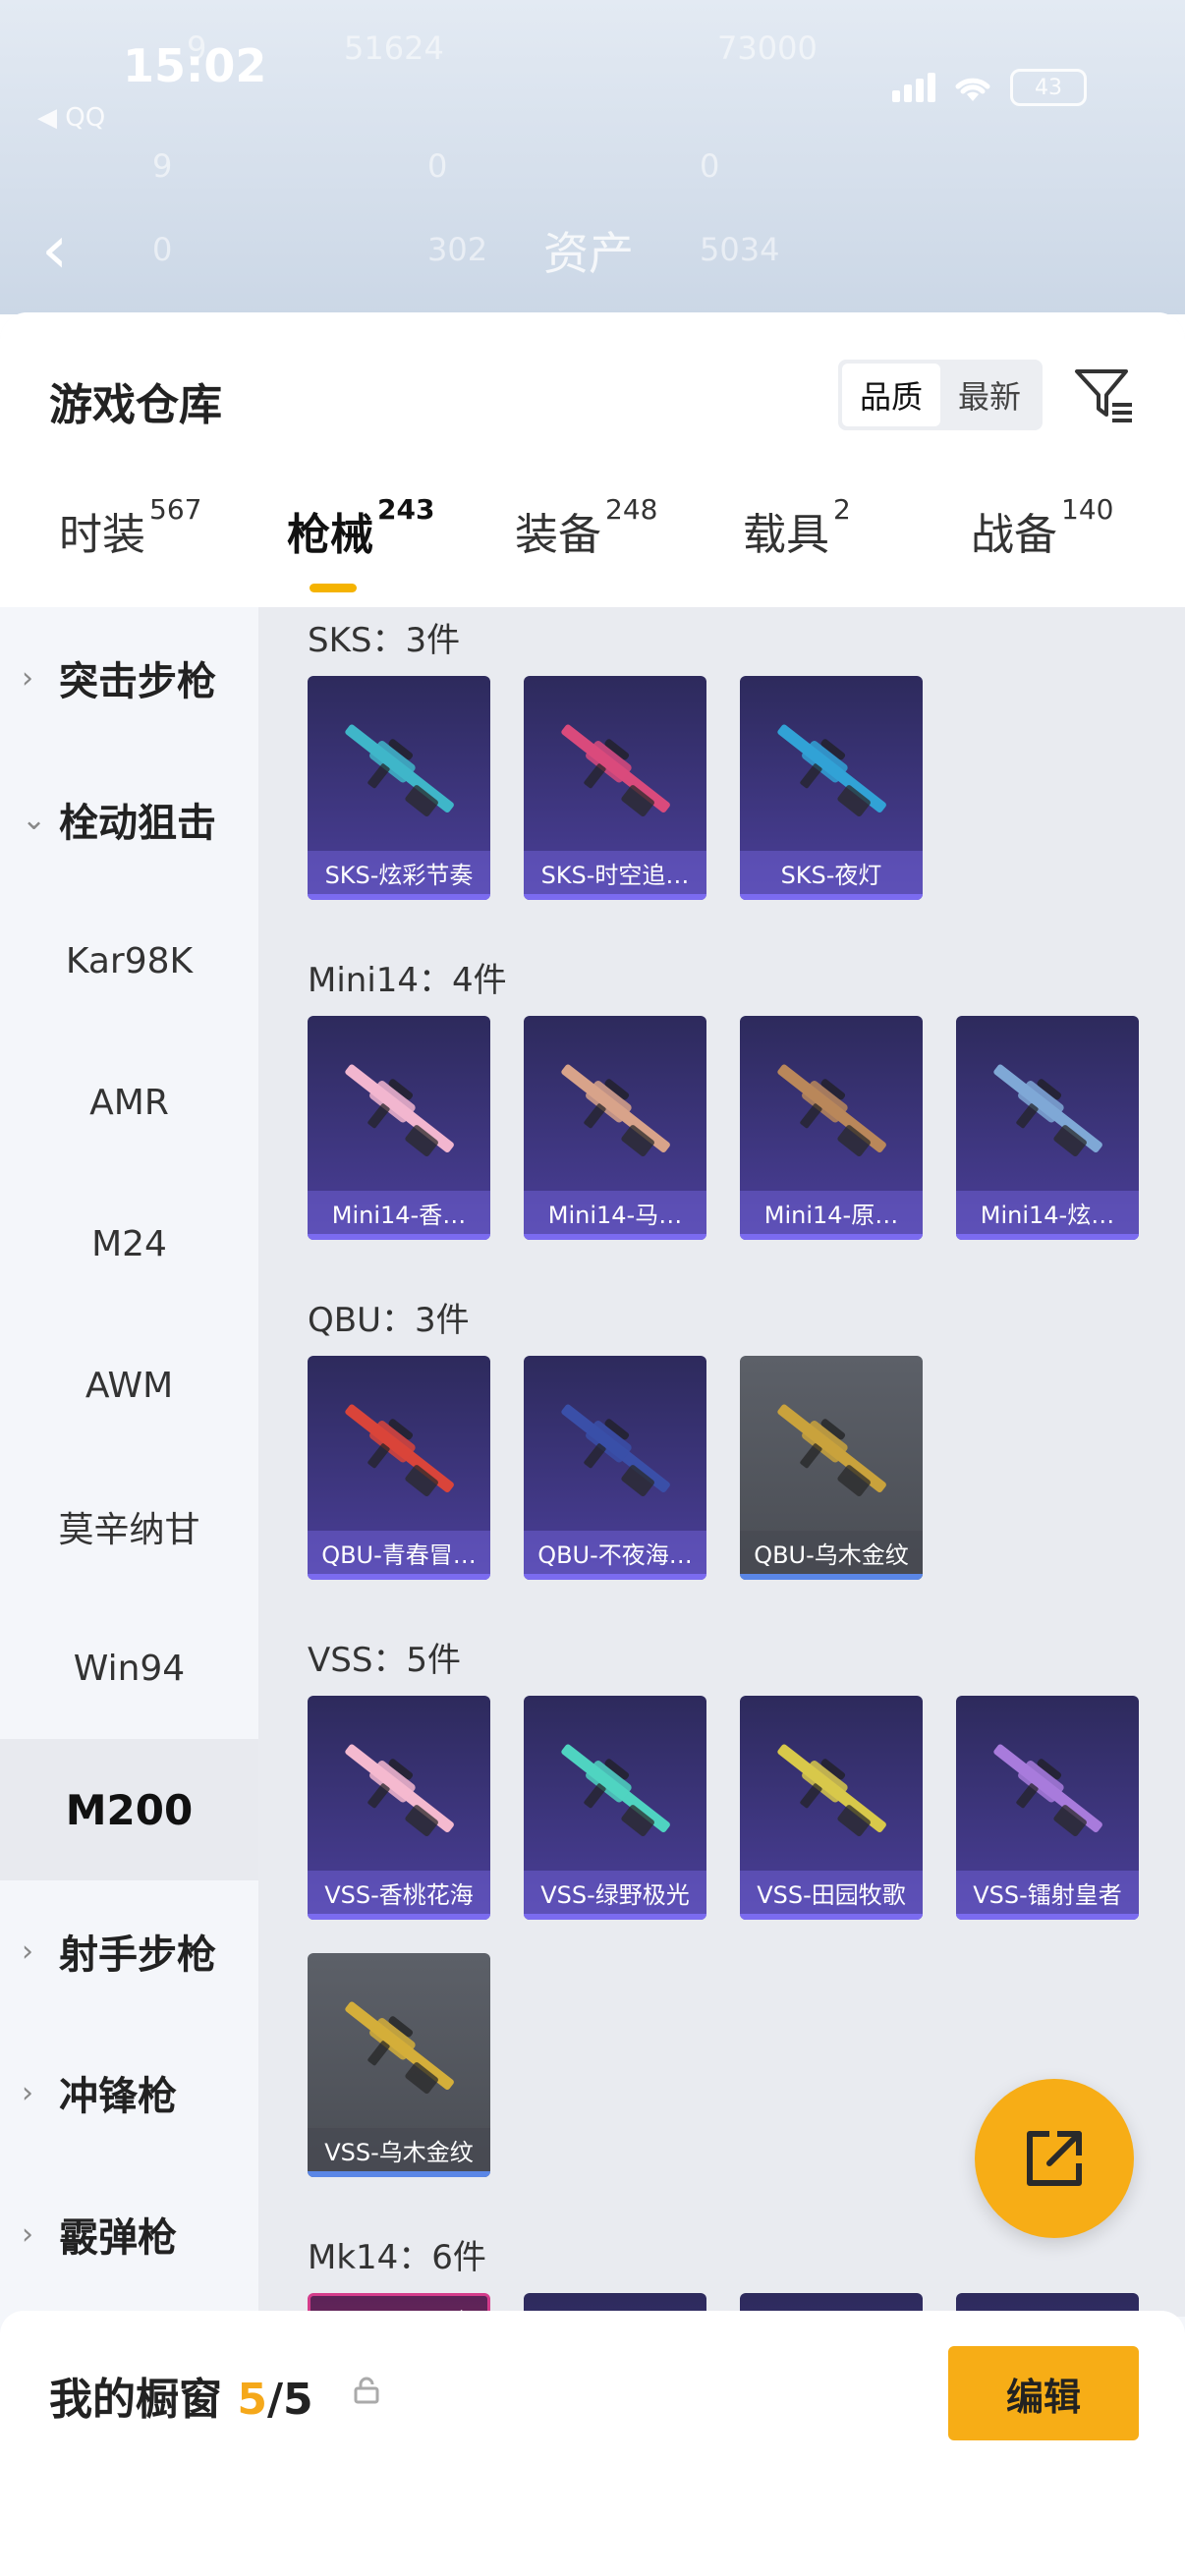 The image size is (1185, 2576). I want to click on lock-icon, so click(367, 2390).